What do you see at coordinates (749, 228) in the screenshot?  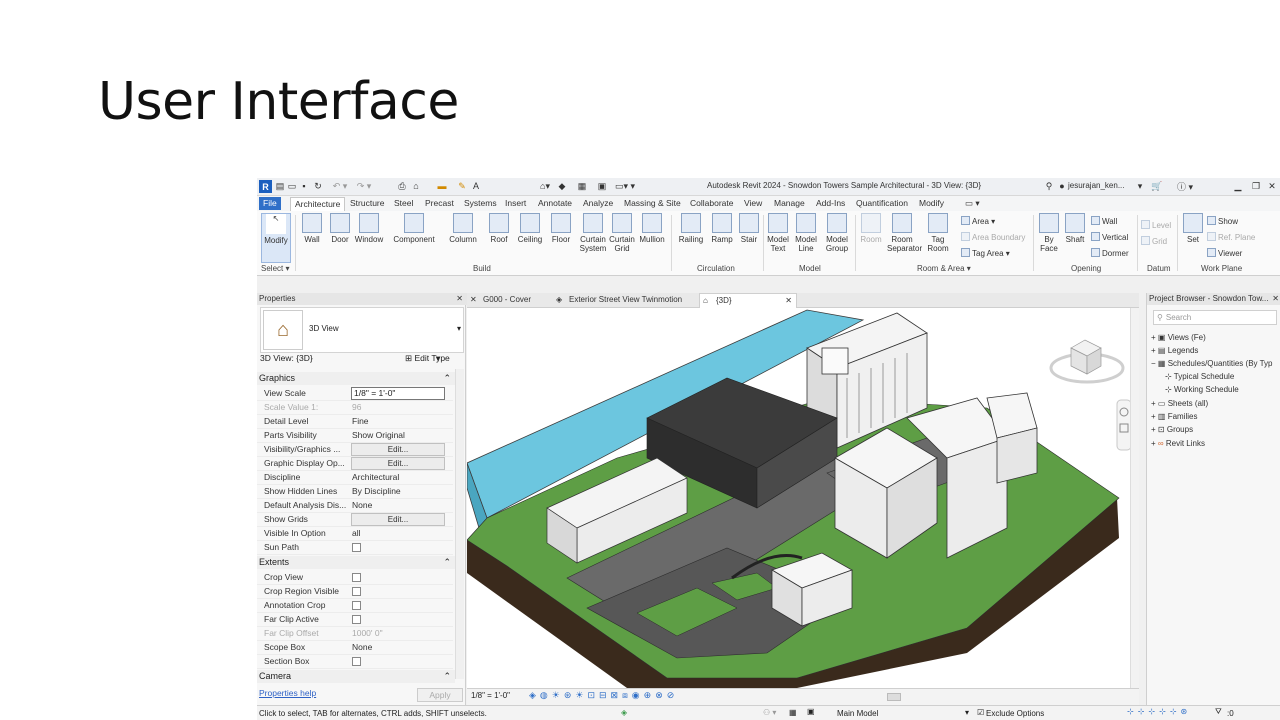 I see `stair-button: Stair` at bounding box center [749, 228].